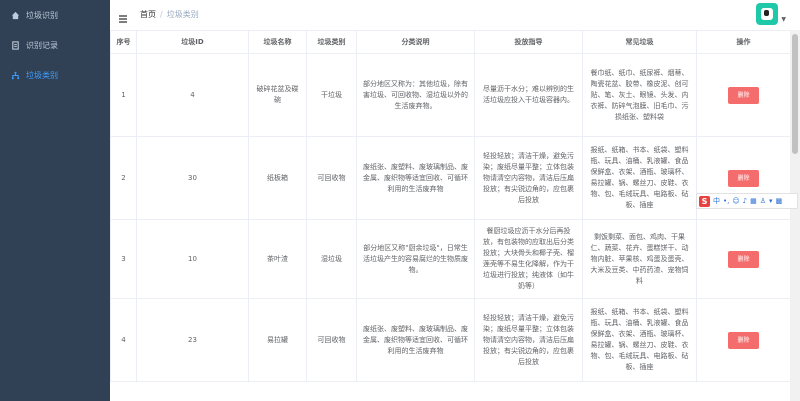 Image resolution: width=800 pixels, height=401 pixels. Describe the element at coordinates (42, 15) in the screenshot. I see `sidebar-item-label: 垃圾识别` at that location.